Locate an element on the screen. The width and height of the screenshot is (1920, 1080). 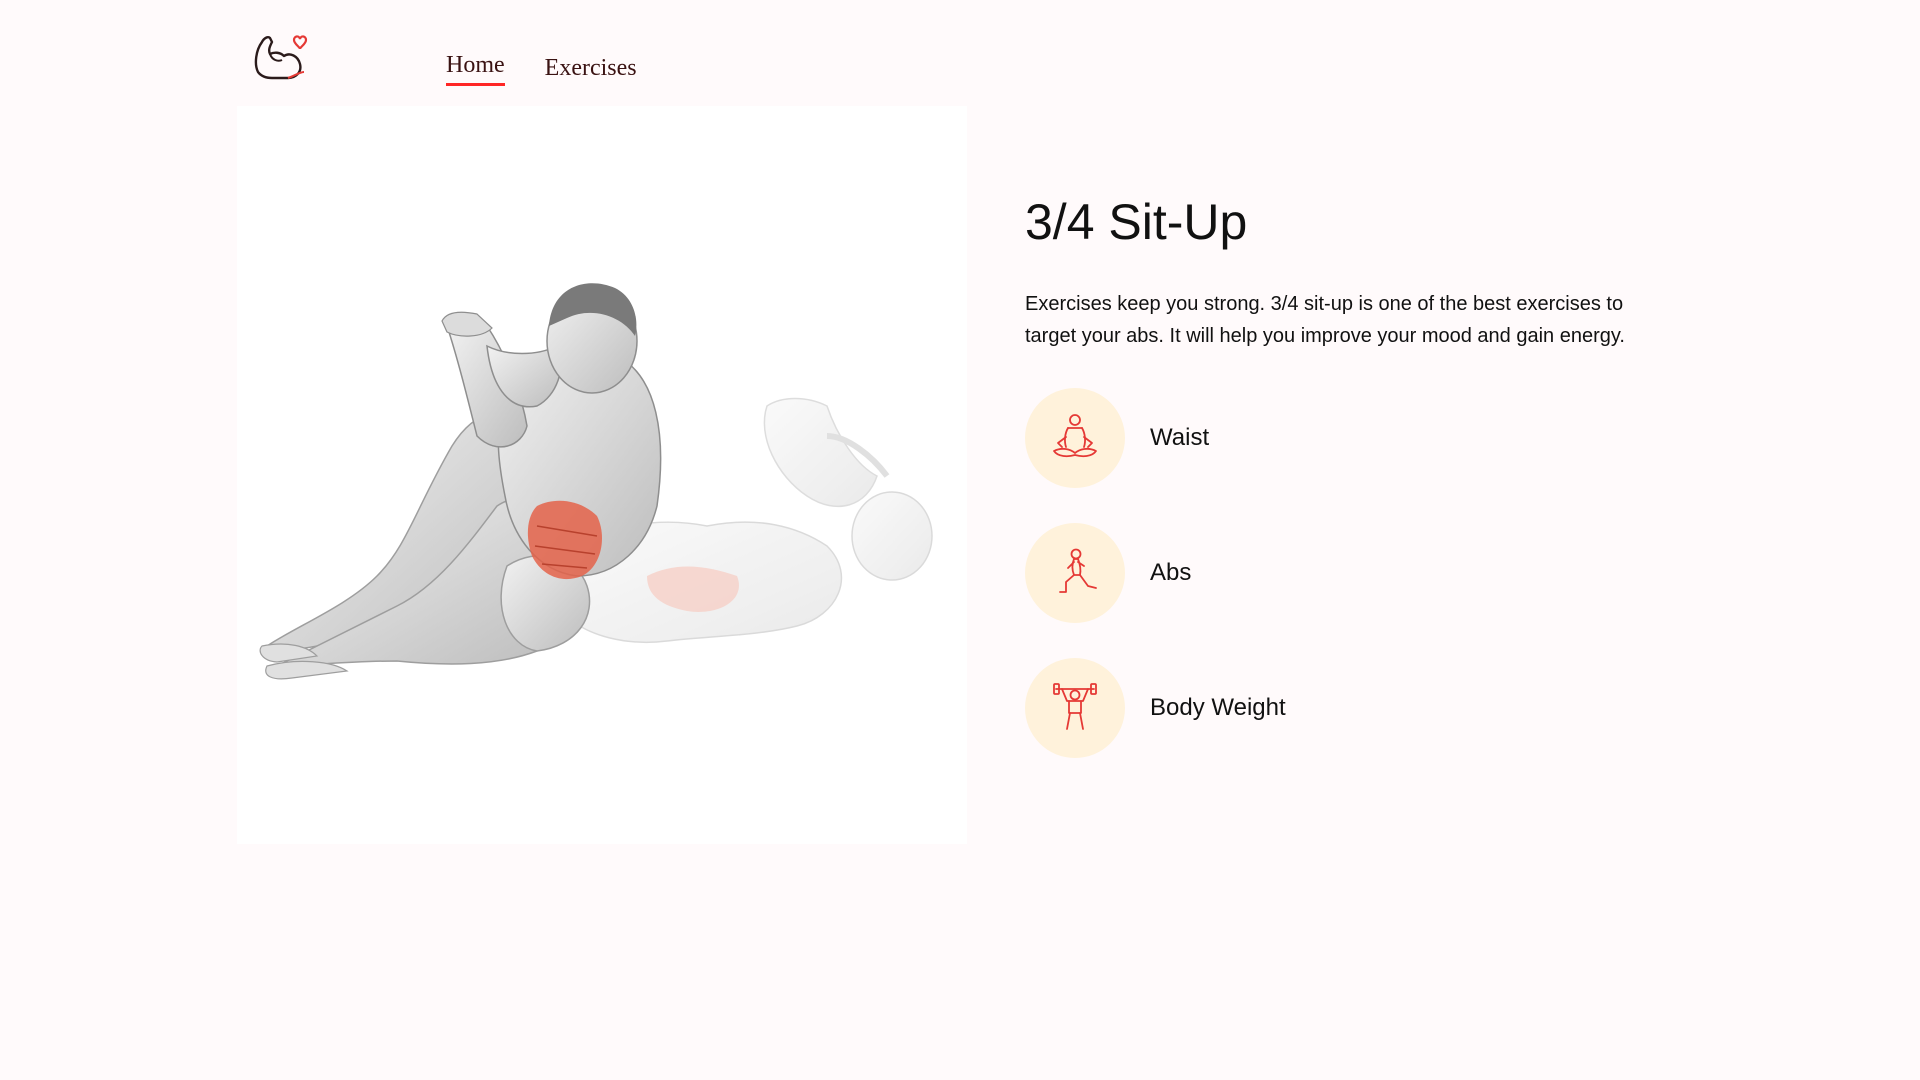
target-label: Body Weight is located at coordinates (1218, 707).